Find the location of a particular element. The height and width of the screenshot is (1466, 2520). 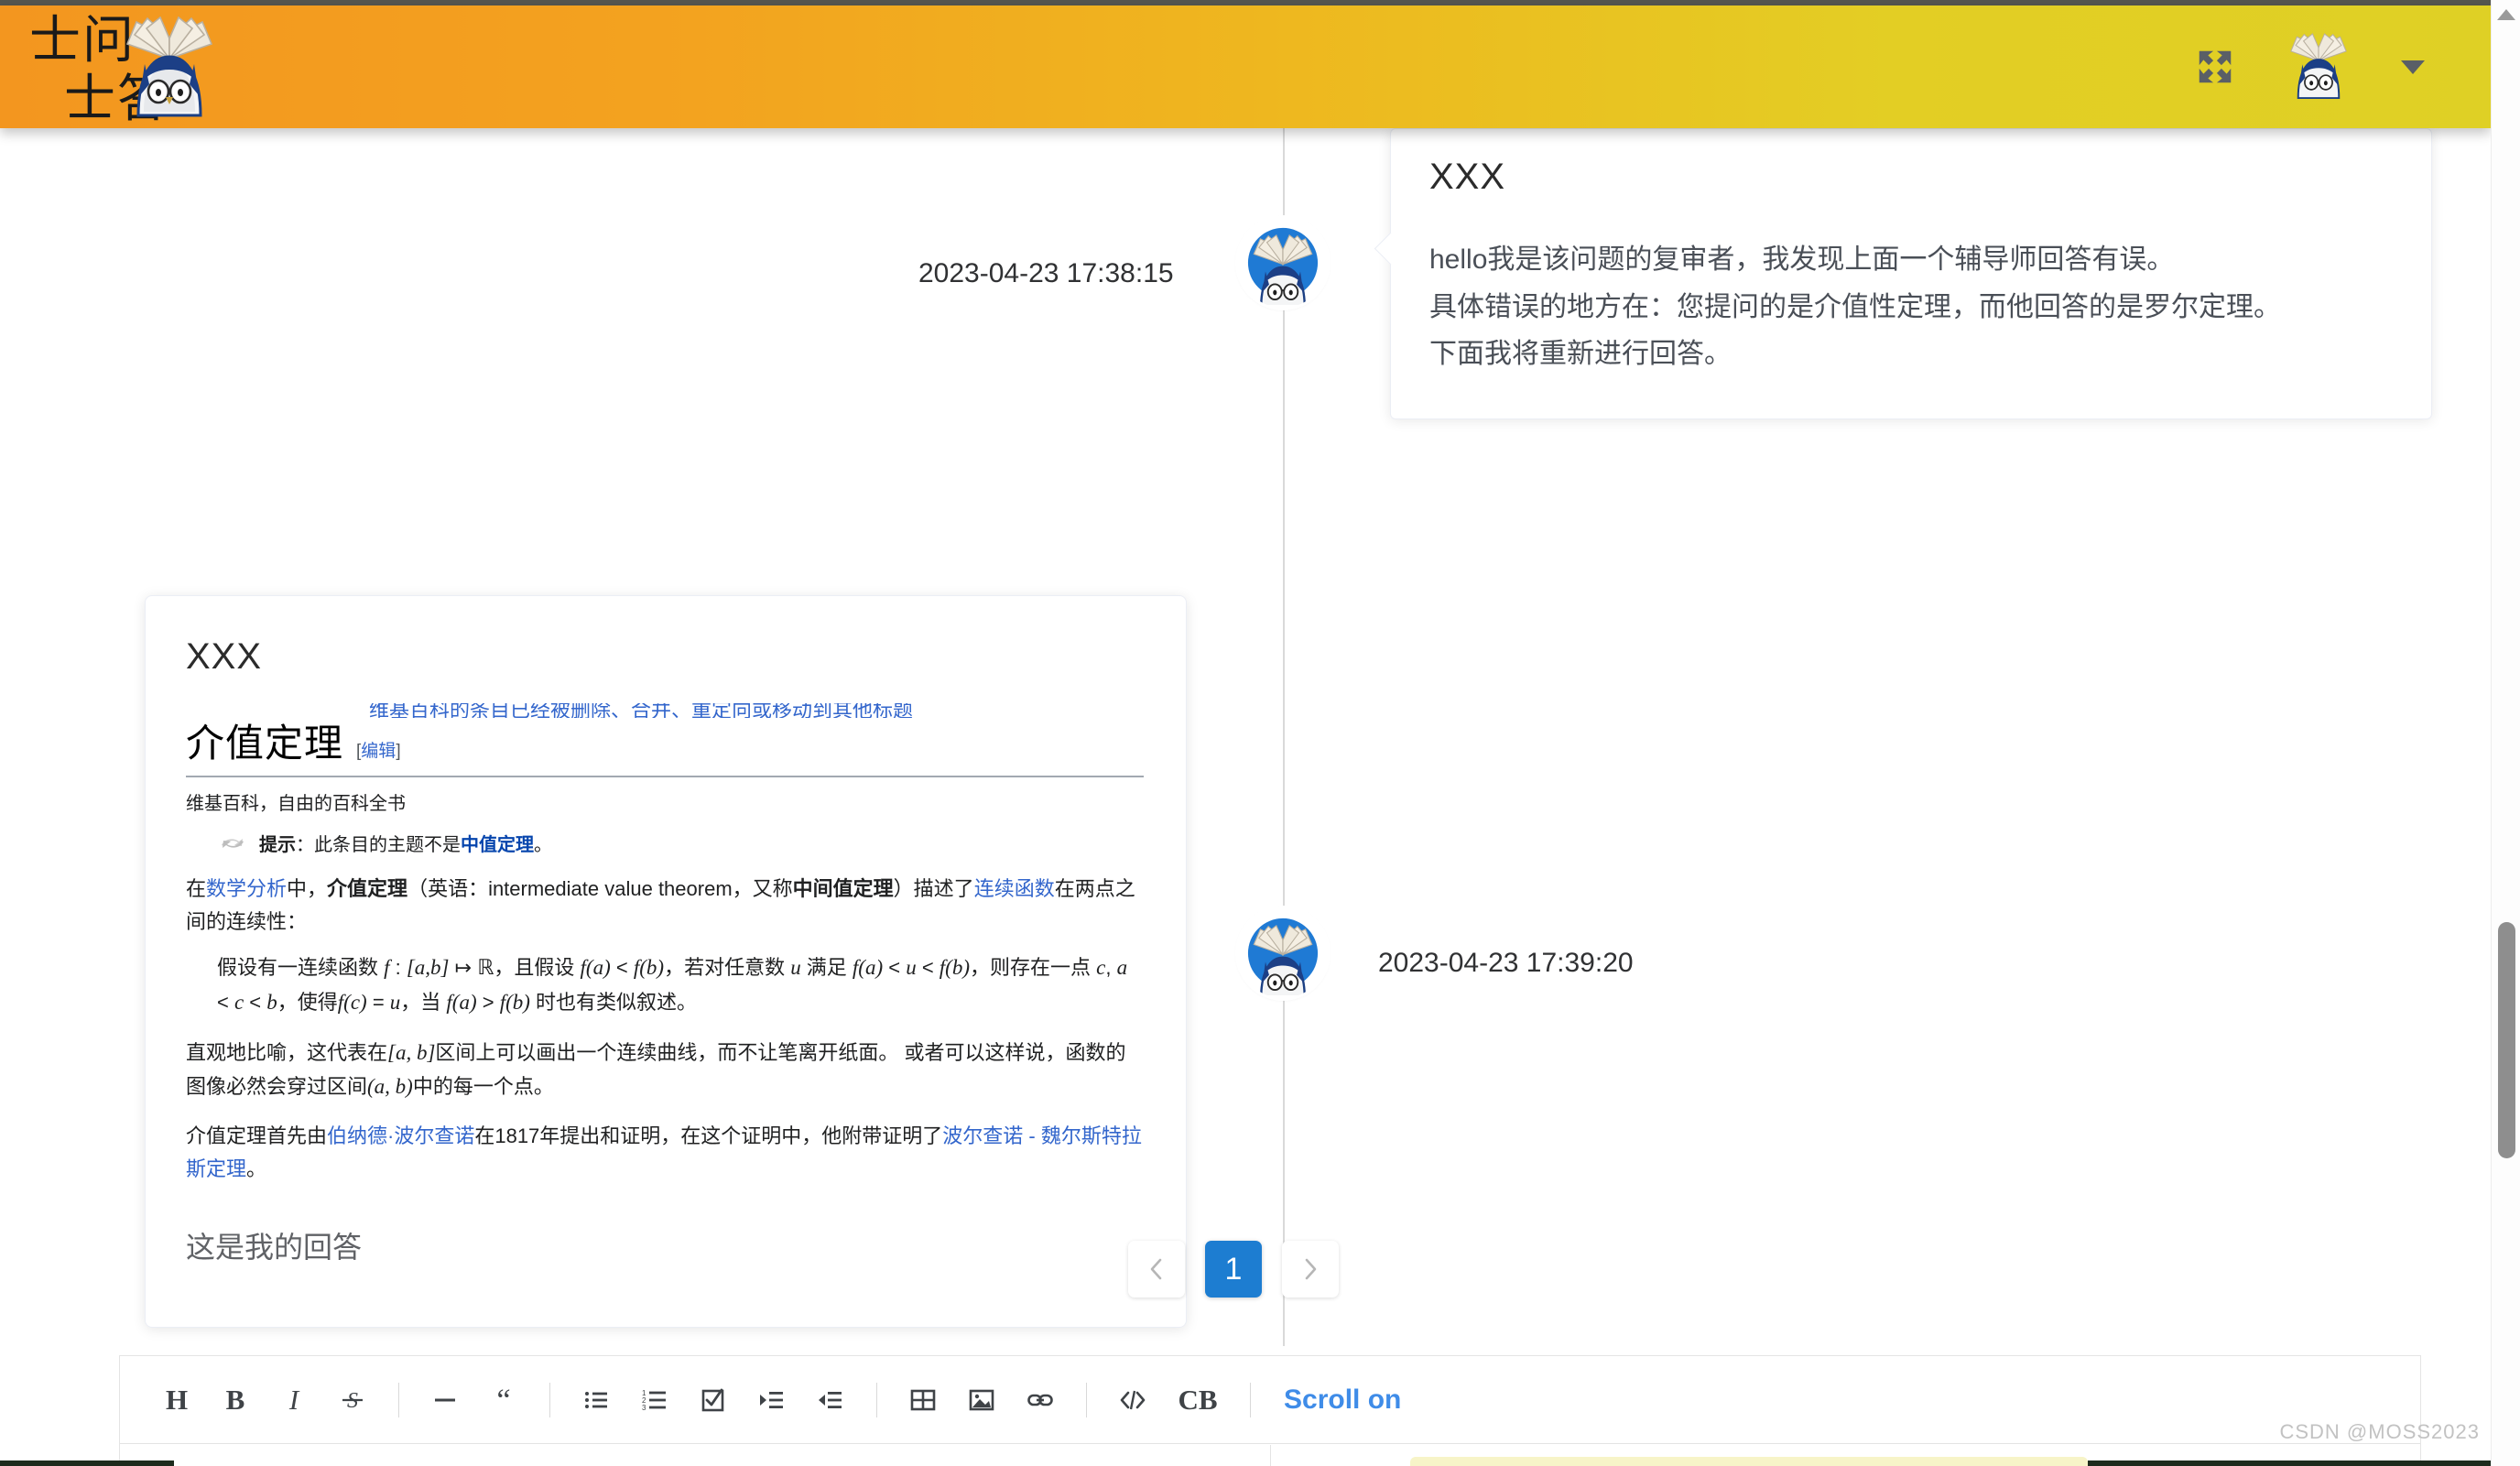

bottom-highlight-strip is located at coordinates (1749, 1461).